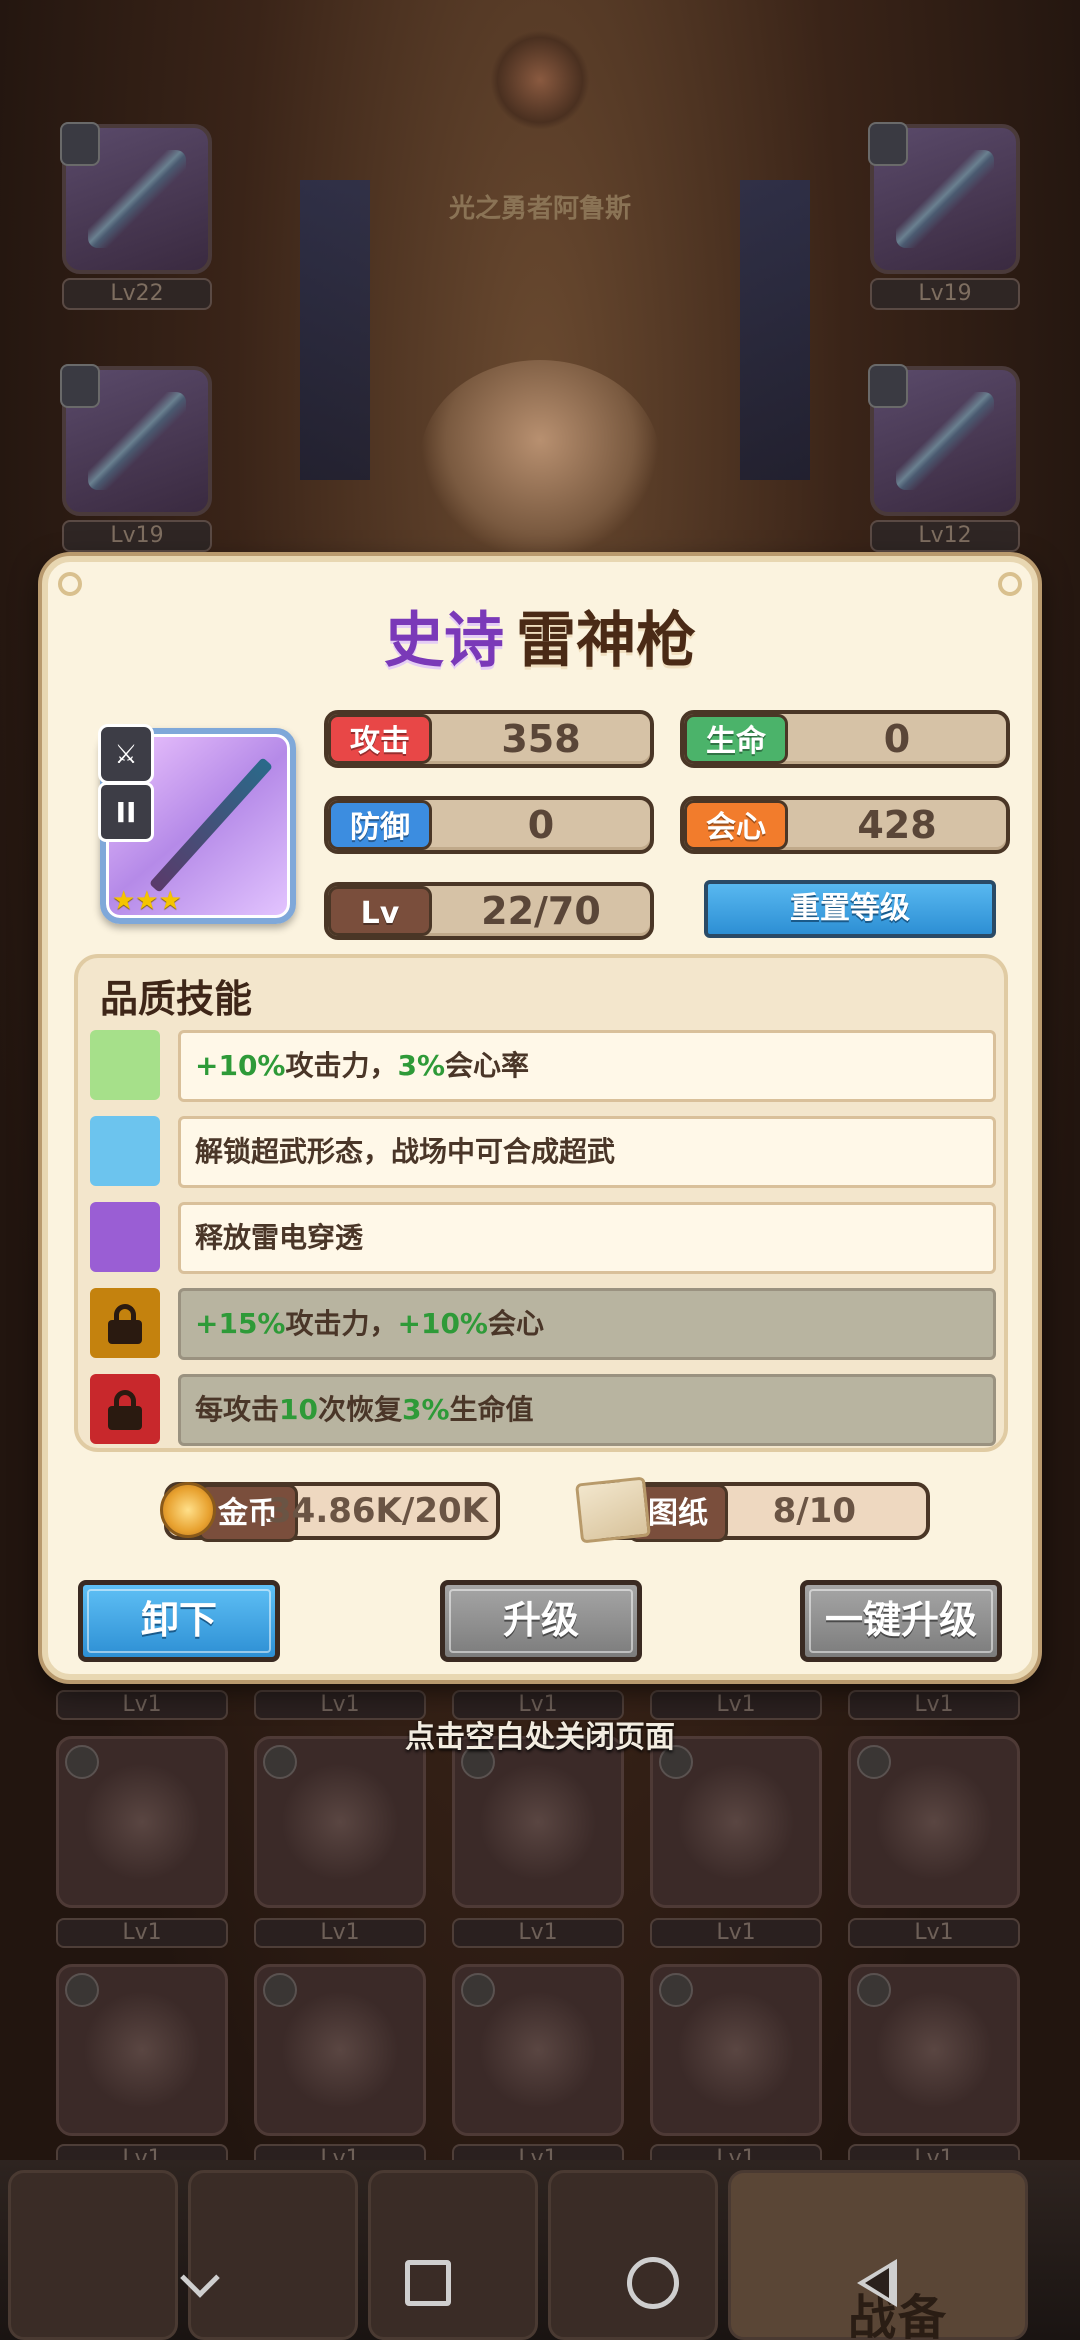  What do you see at coordinates (540, 2282) in the screenshot?
I see `system-nav-bar` at bounding box center [540, 2282].